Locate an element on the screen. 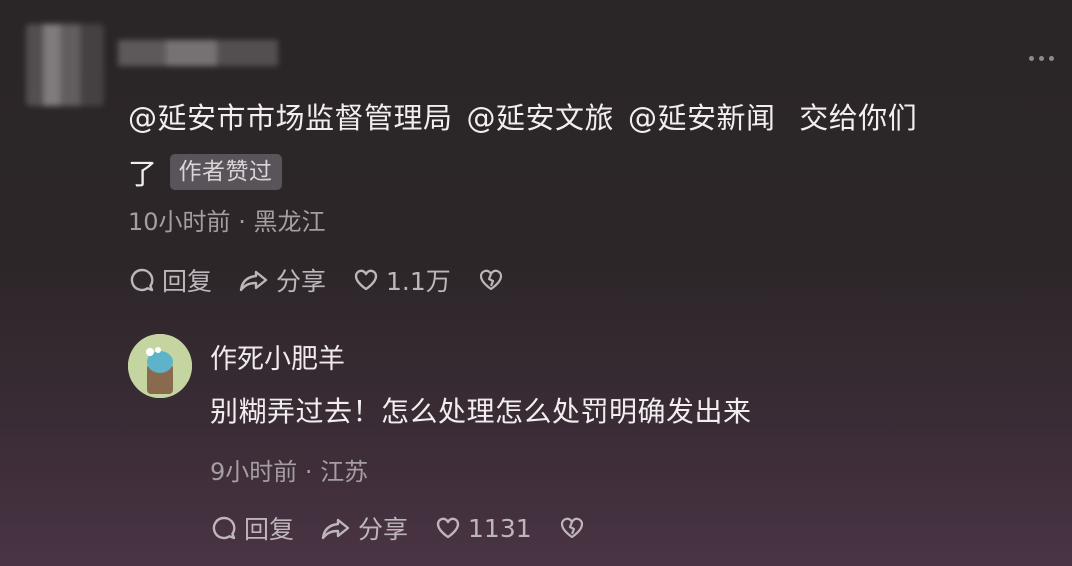 This screenshot has width=1072, height=566. reply-username: 作死小肥羊 is located at coordinates (277, 356).